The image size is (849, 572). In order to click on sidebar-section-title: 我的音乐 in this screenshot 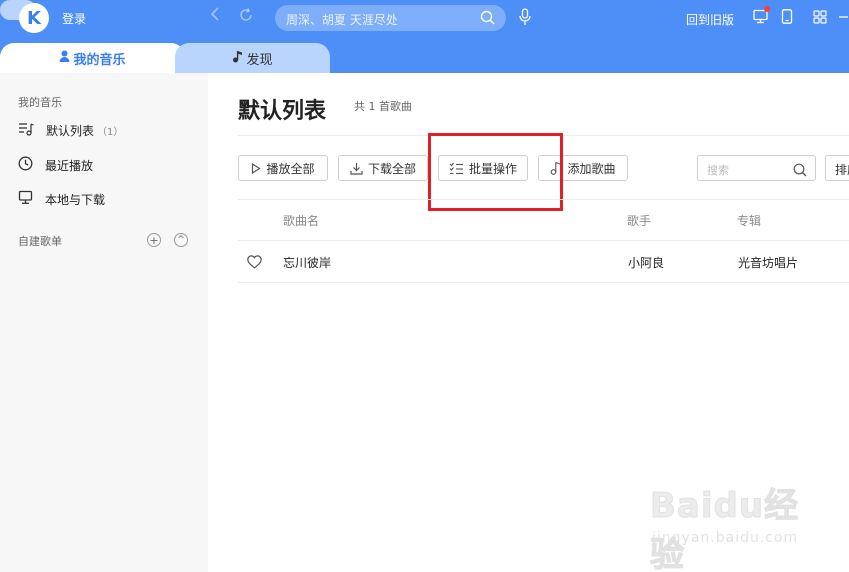, I will do `click(40, 102)`.